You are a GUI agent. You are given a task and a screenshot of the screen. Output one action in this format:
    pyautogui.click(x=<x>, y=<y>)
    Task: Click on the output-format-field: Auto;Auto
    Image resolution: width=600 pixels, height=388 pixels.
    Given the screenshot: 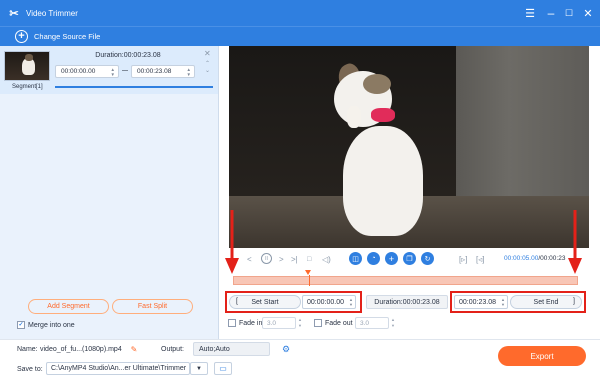 What is the action you would take?
    pyautogui.click(x=231, y=349)
    